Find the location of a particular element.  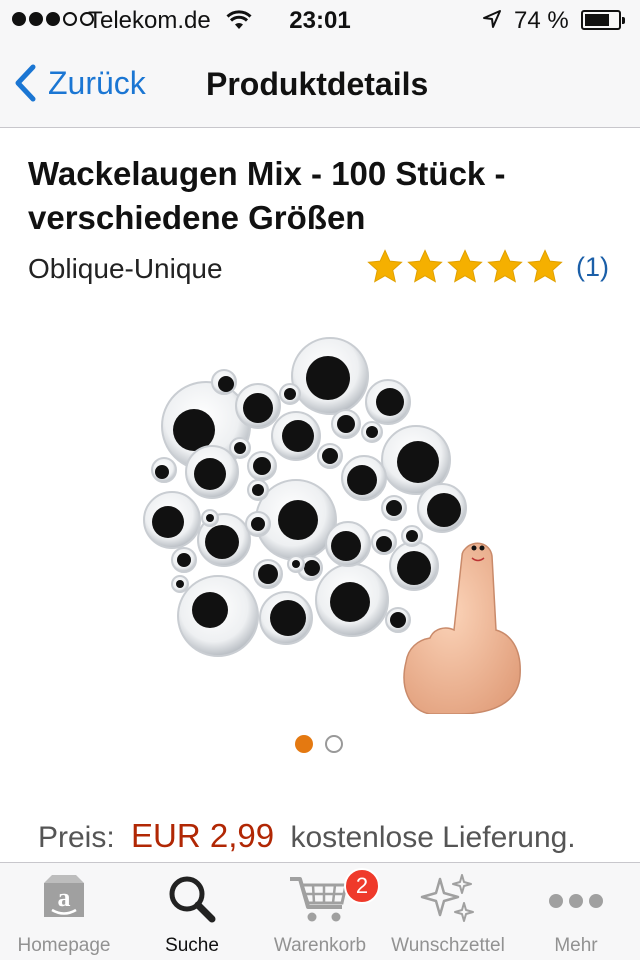

tab-bar: a Homepage Suche Warenkorb Wunschzettel is located at coordinates (320, 911).